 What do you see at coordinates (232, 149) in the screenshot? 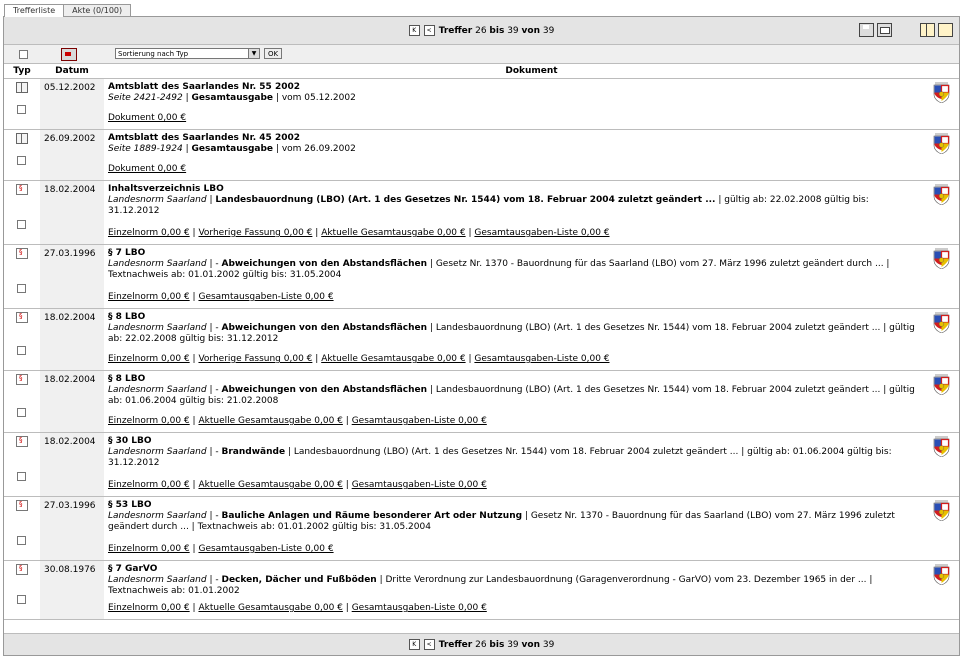
I see `document-subject: Gesamtausgabe` at bounding box center [232, 149].